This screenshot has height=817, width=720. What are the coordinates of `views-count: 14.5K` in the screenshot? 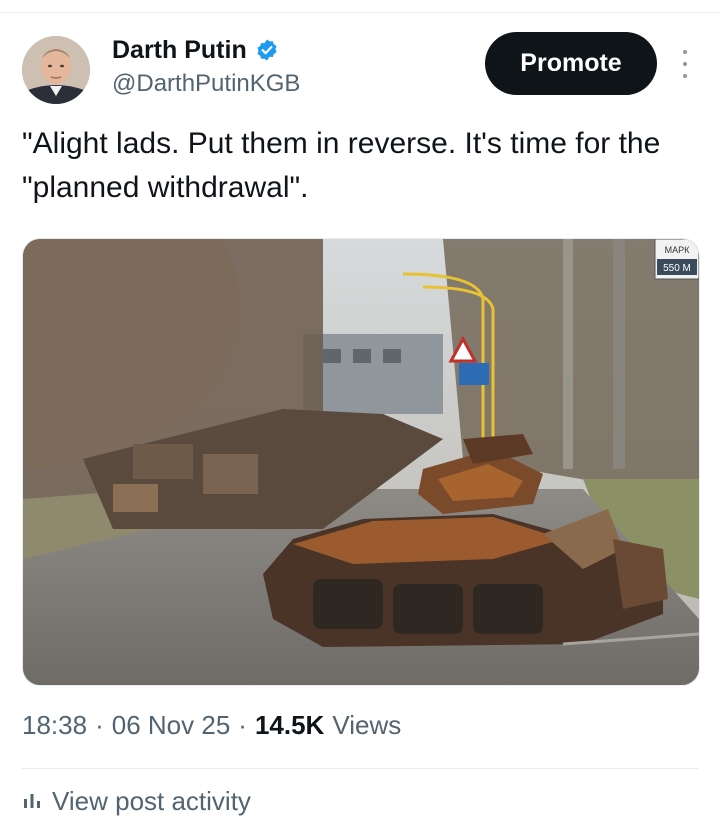 It's located at (289, 725).